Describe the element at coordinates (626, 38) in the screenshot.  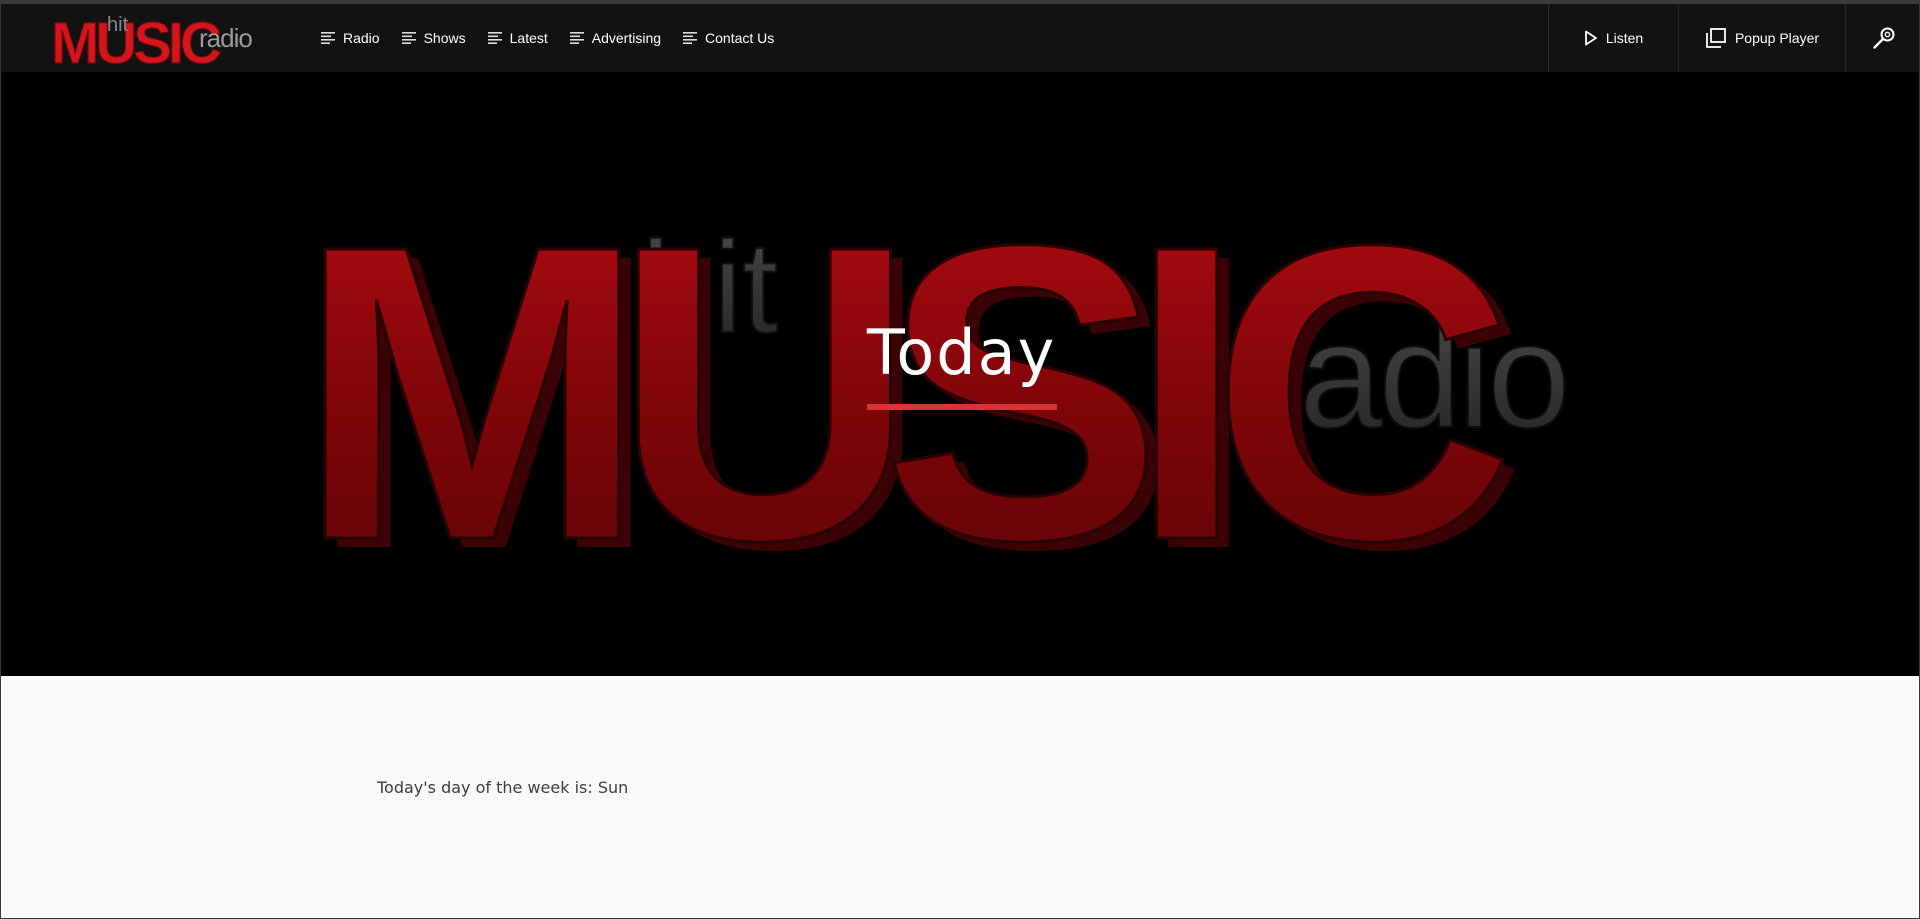
I see `nav-item-label: Advertising` at that location.